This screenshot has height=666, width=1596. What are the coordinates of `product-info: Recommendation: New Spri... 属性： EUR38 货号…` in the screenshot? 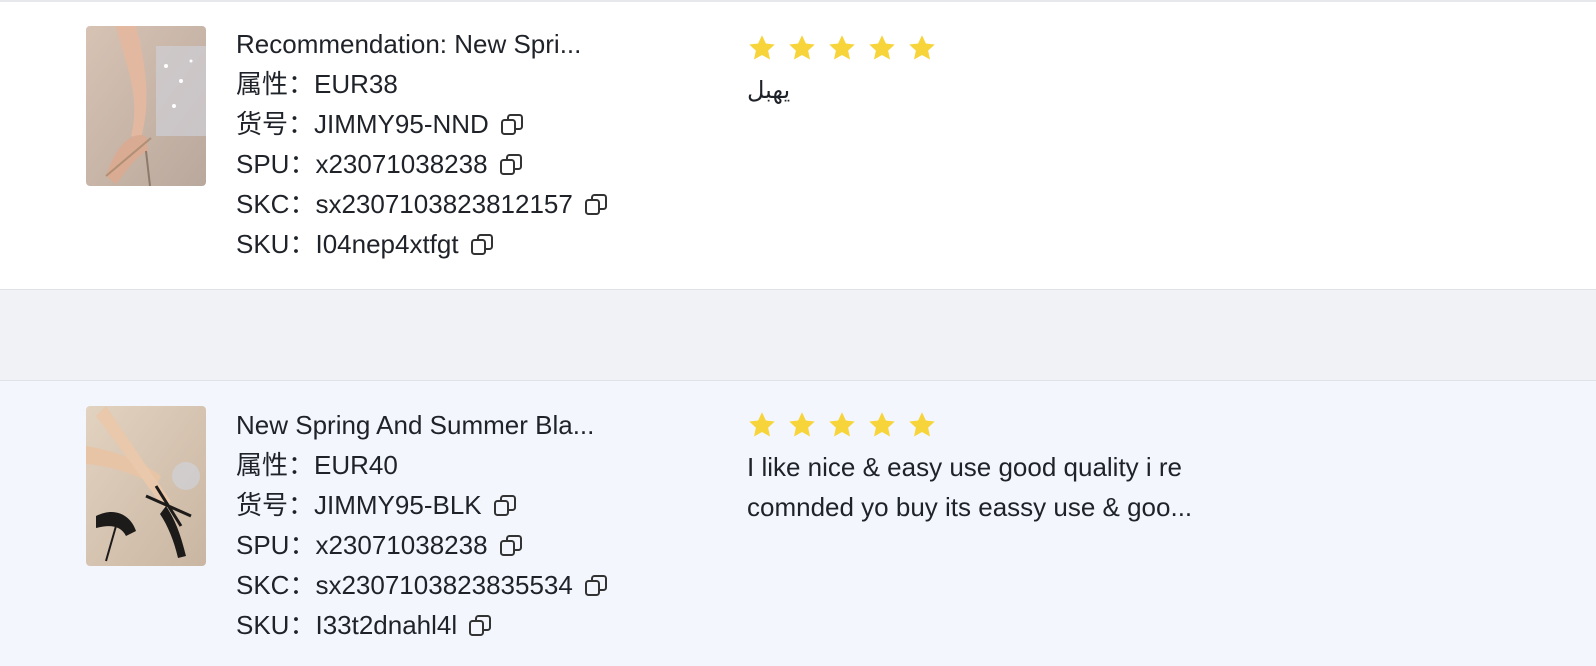 It's located at (422, 144).